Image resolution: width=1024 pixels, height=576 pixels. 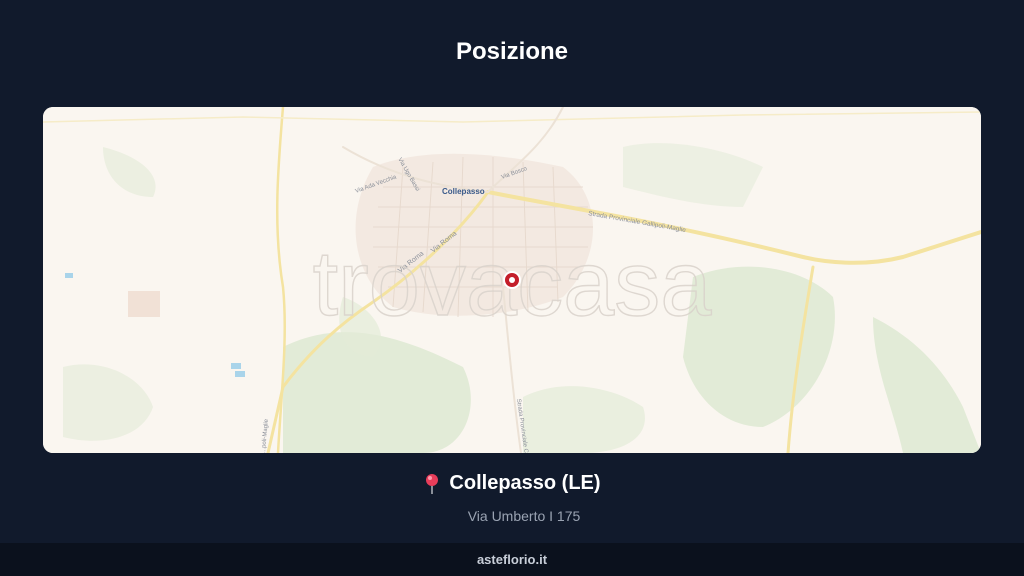 I want to click on map-pin-icon, so click(x=512, y=280).